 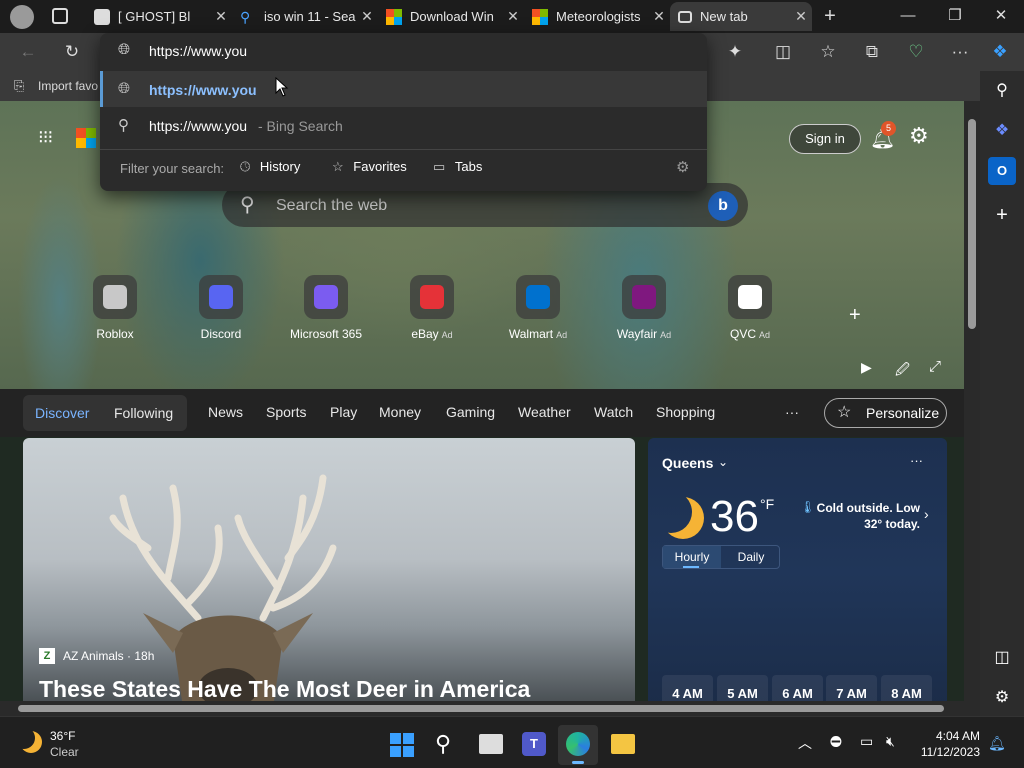 What do you see at coordinates (597, 16) in the screenshot?
I see `tab-meteorologists: Meteorologists ✕` at bounding box center [597, 16].